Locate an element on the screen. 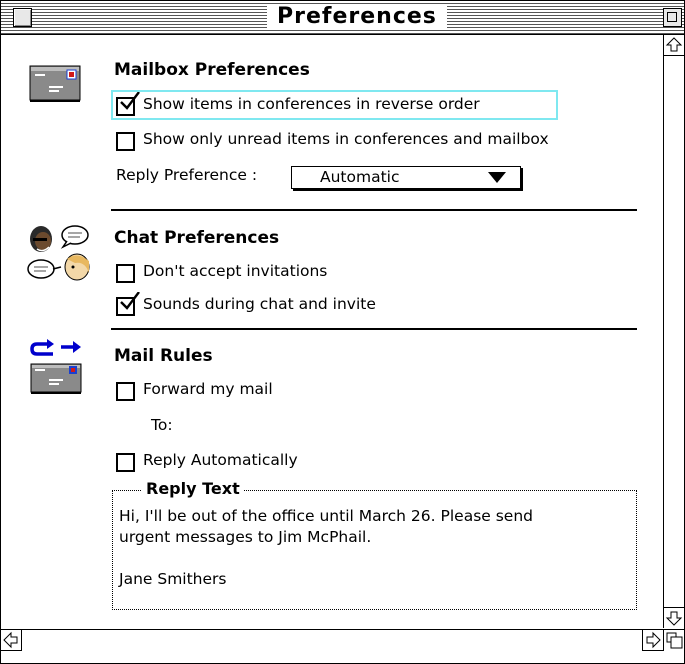 The width and height of the screenshot is (685, 664). chat-sounds-label: Sounds during chat and invite is located at coordinates (259, 304).